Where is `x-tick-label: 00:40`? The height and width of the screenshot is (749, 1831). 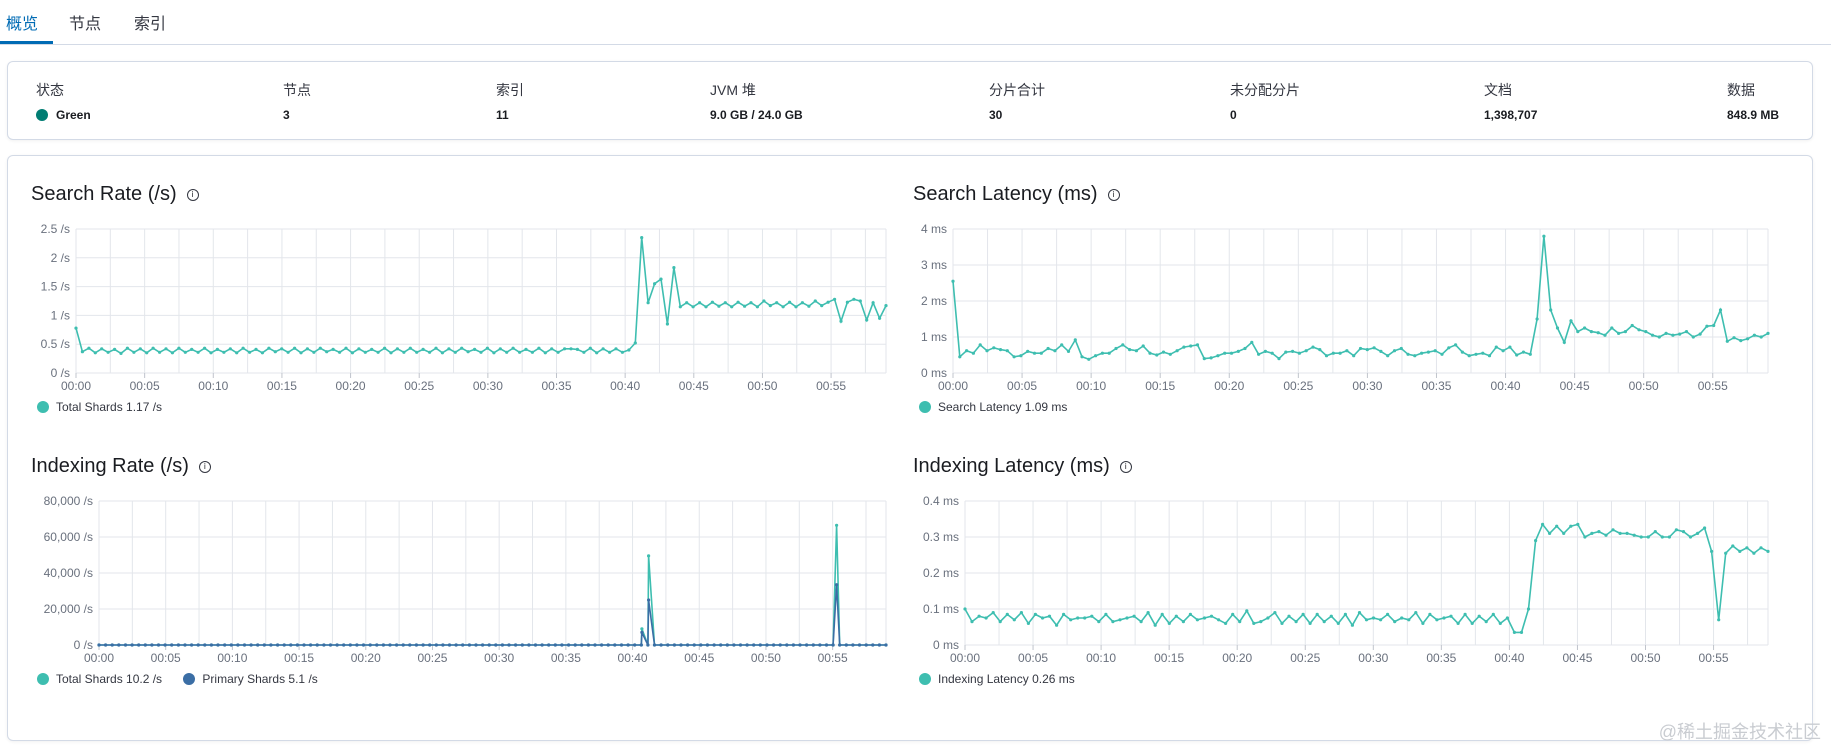 x-tick-label: 00:40 is located at coordinates (1506, 386).